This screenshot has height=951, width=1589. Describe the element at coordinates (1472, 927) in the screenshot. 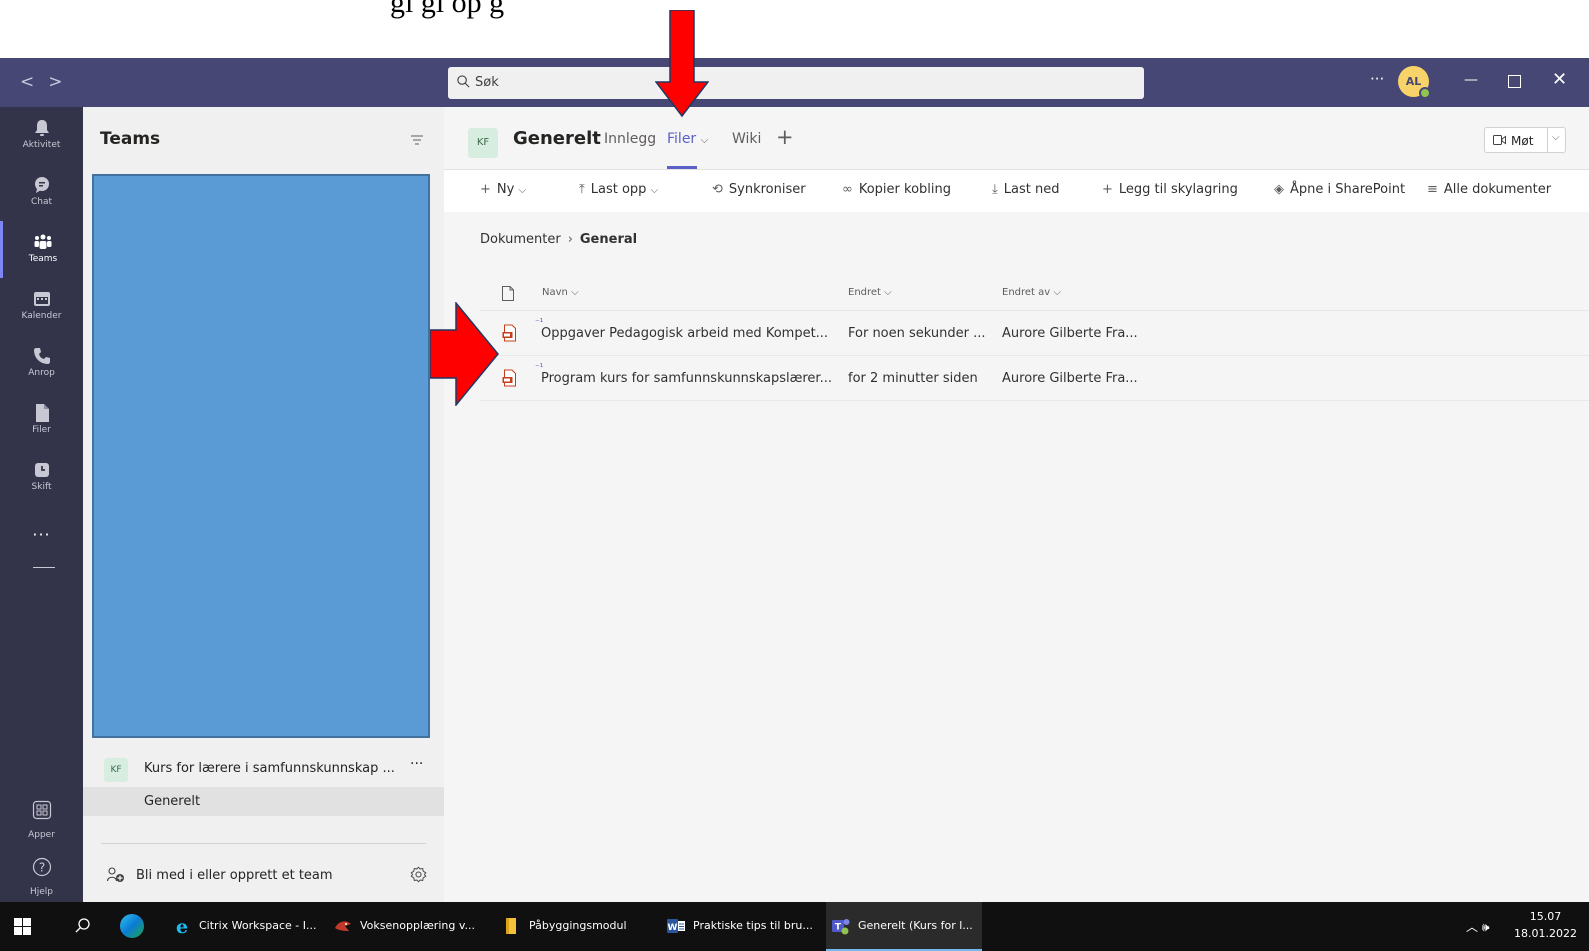

I see `chevron-up-icon: ︿` at that location.